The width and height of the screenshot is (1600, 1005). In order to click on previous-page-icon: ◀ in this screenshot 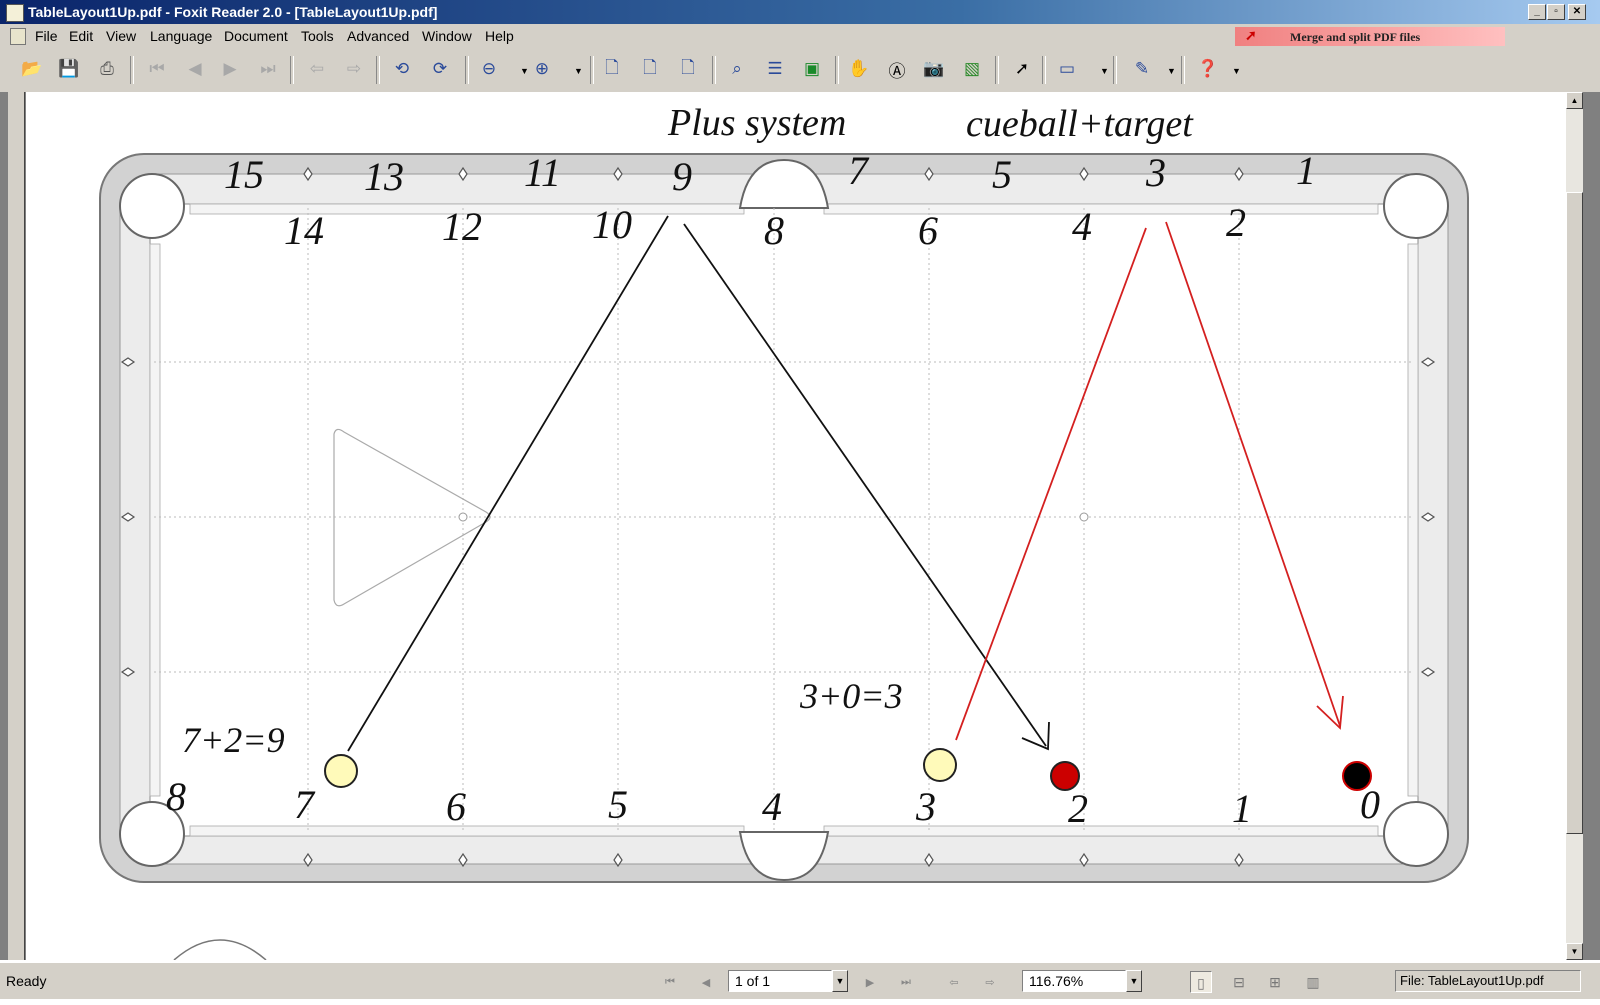, I will do `click(195, 69)`.